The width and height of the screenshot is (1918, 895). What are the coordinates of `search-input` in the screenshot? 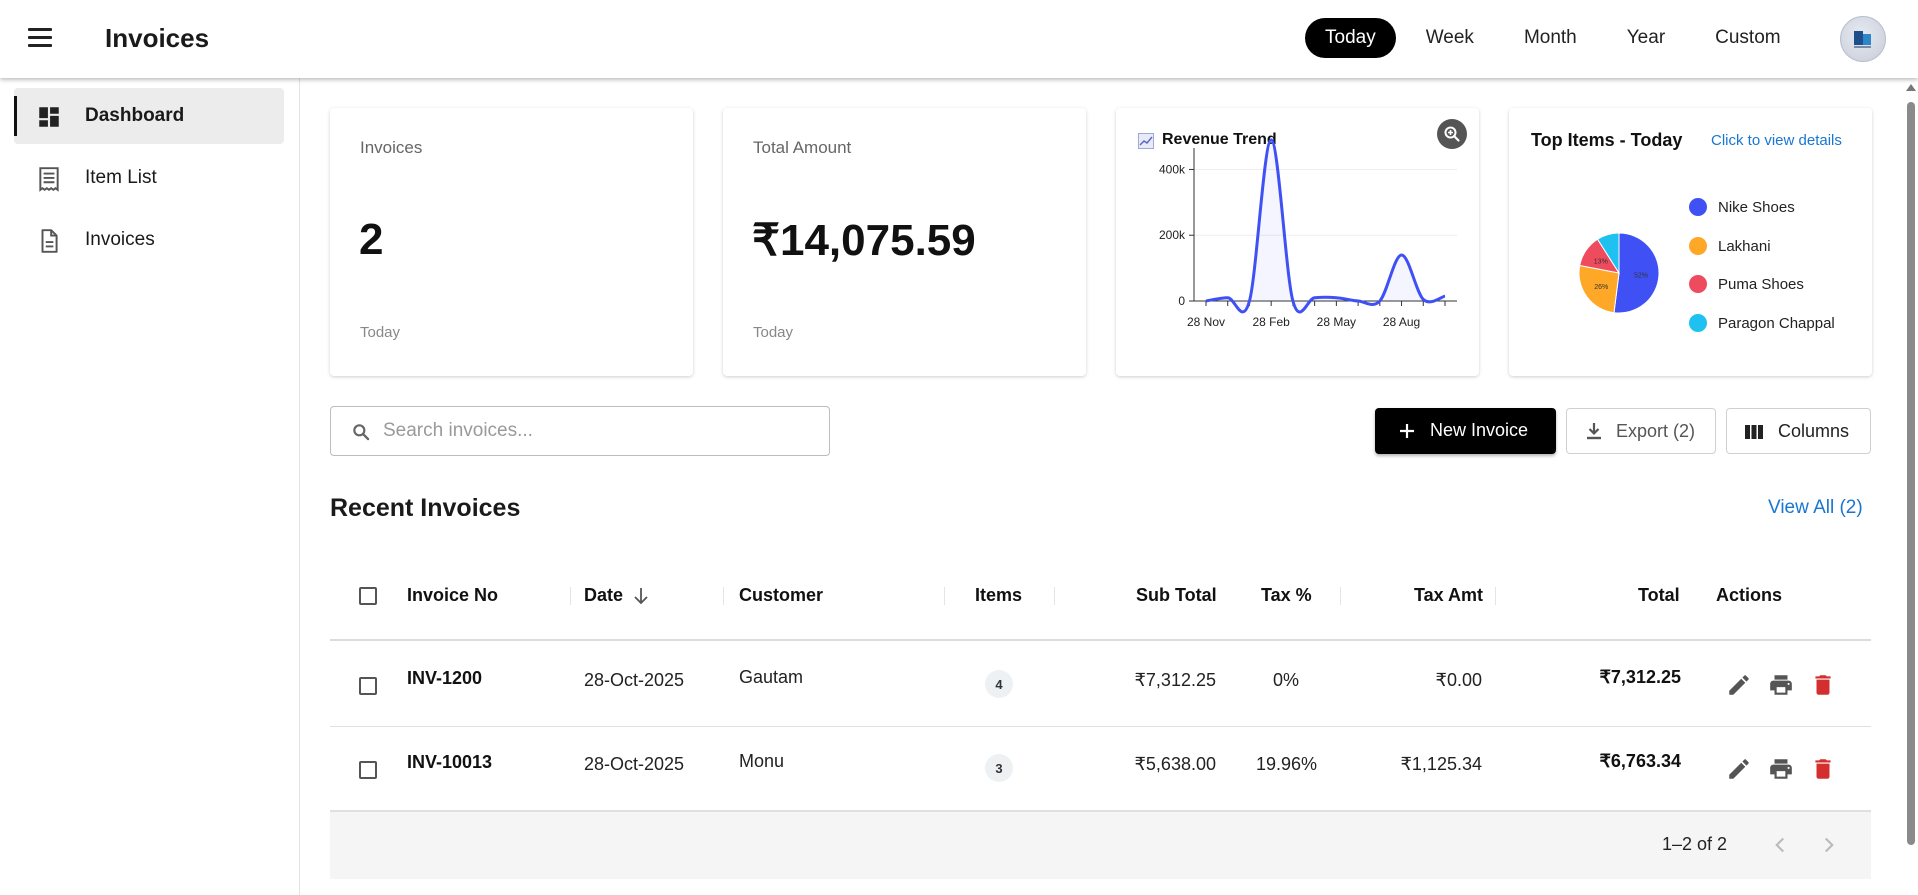 It's located at (593, 431).